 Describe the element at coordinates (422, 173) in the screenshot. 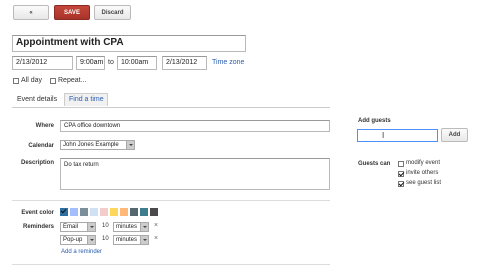

I see `invite-others-label: invite others` at that location.